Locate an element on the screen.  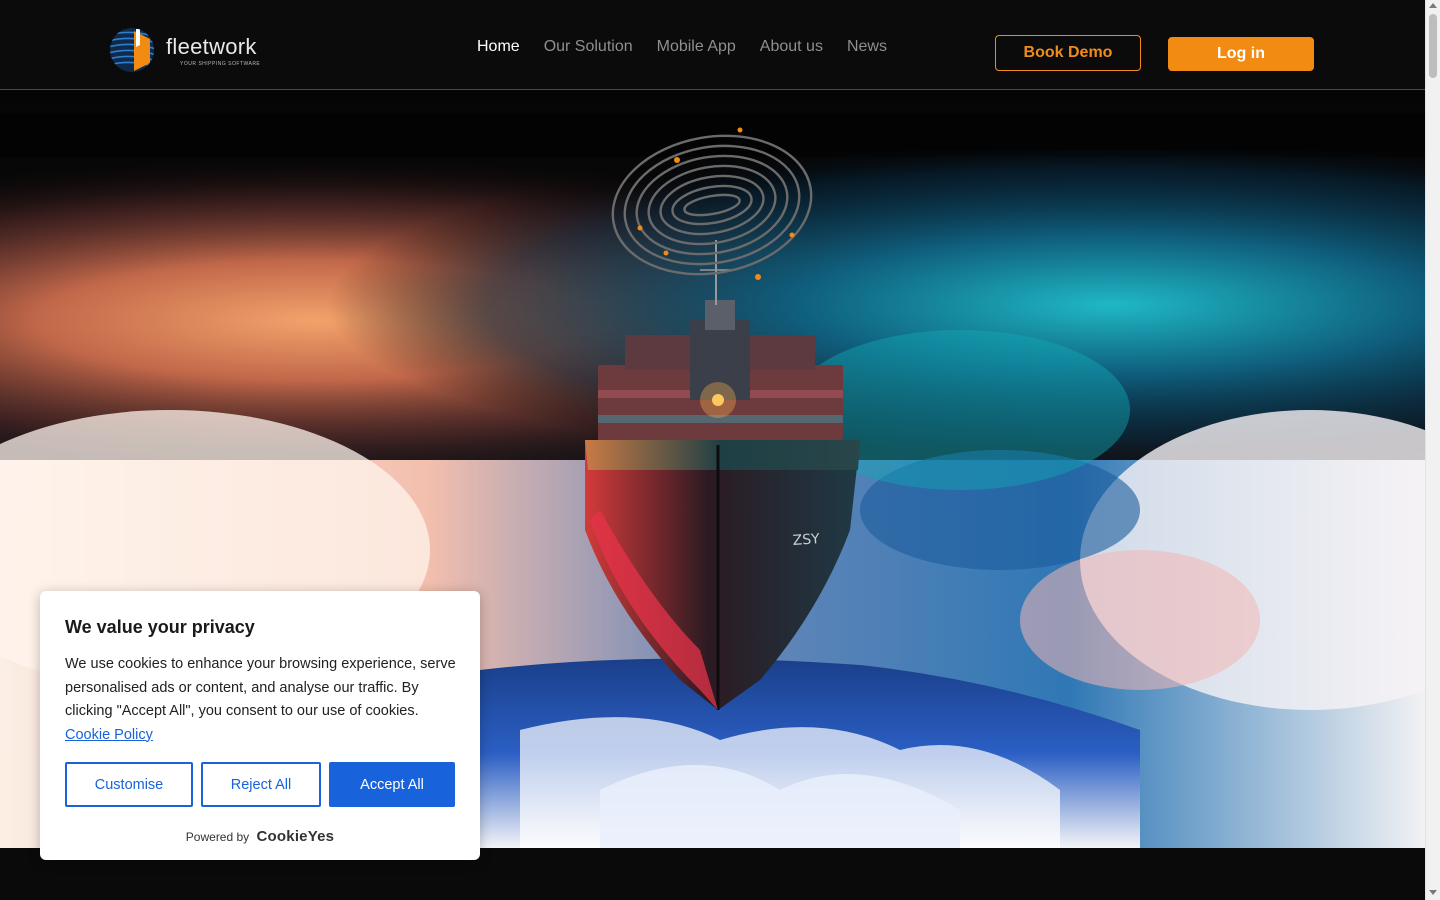
cookie-title: We value your privacy is located at coordinates (160, 627).